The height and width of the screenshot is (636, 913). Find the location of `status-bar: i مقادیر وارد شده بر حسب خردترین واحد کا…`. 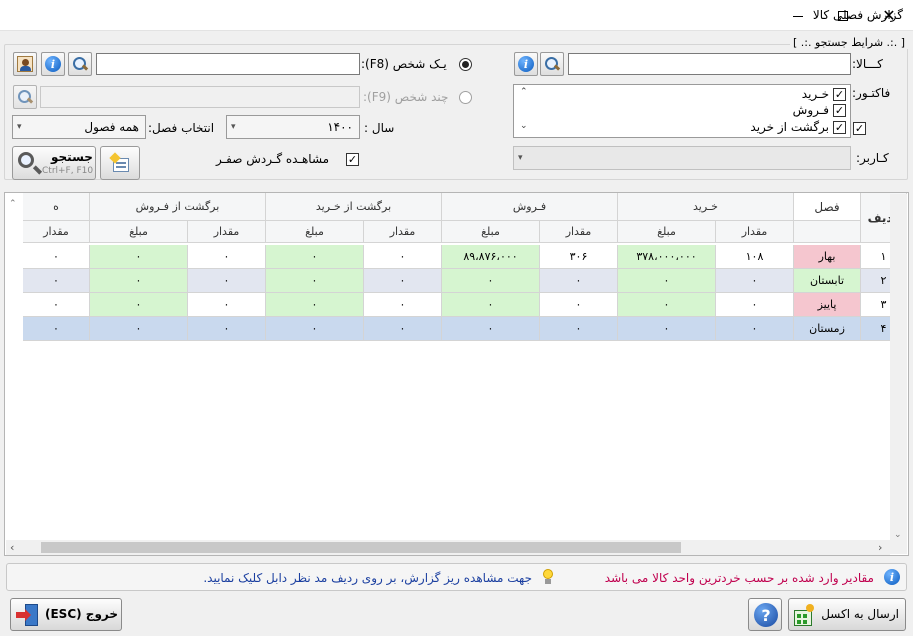

status-bar: i مقادیر وارد شده بر حسب خردترین واحد کا… is located at coordinates (456, 577).